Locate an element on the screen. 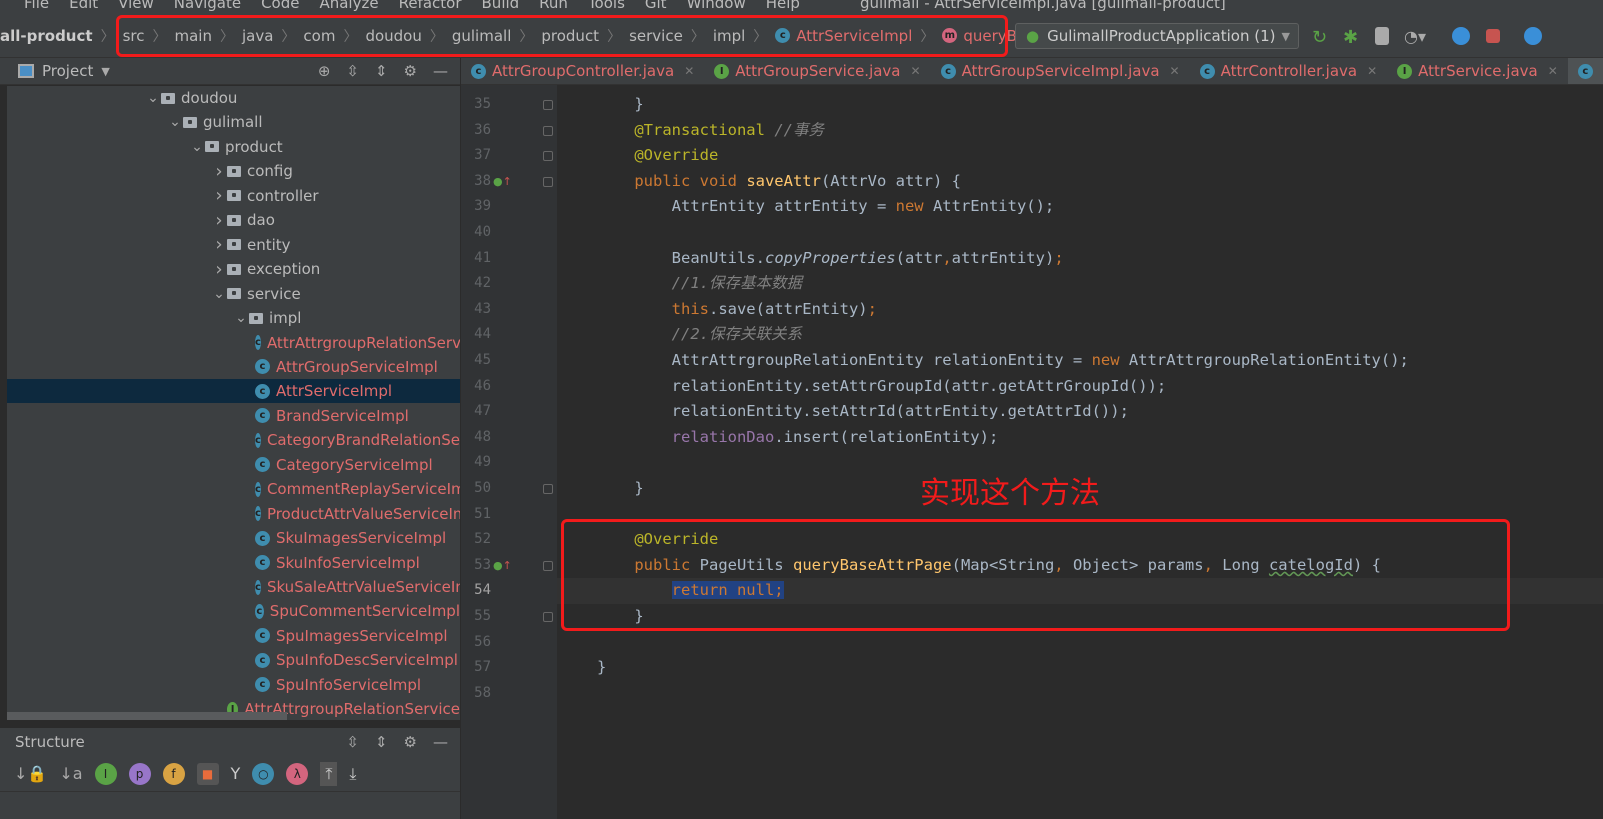 Image resolution: width=1603 pixels, height=819 pixels. non-public-icon: ■ is located at coordinates (207, 773).